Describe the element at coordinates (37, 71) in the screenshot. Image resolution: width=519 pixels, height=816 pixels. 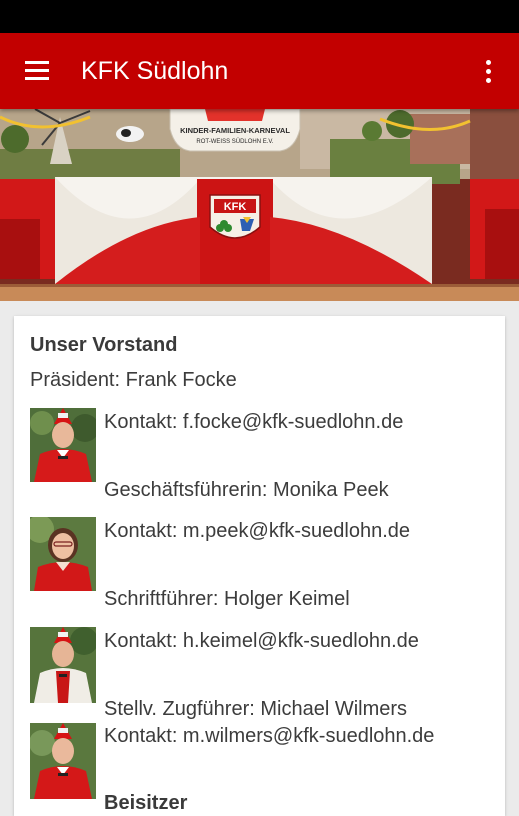
I see `hamburger-menu-icon` at that location.